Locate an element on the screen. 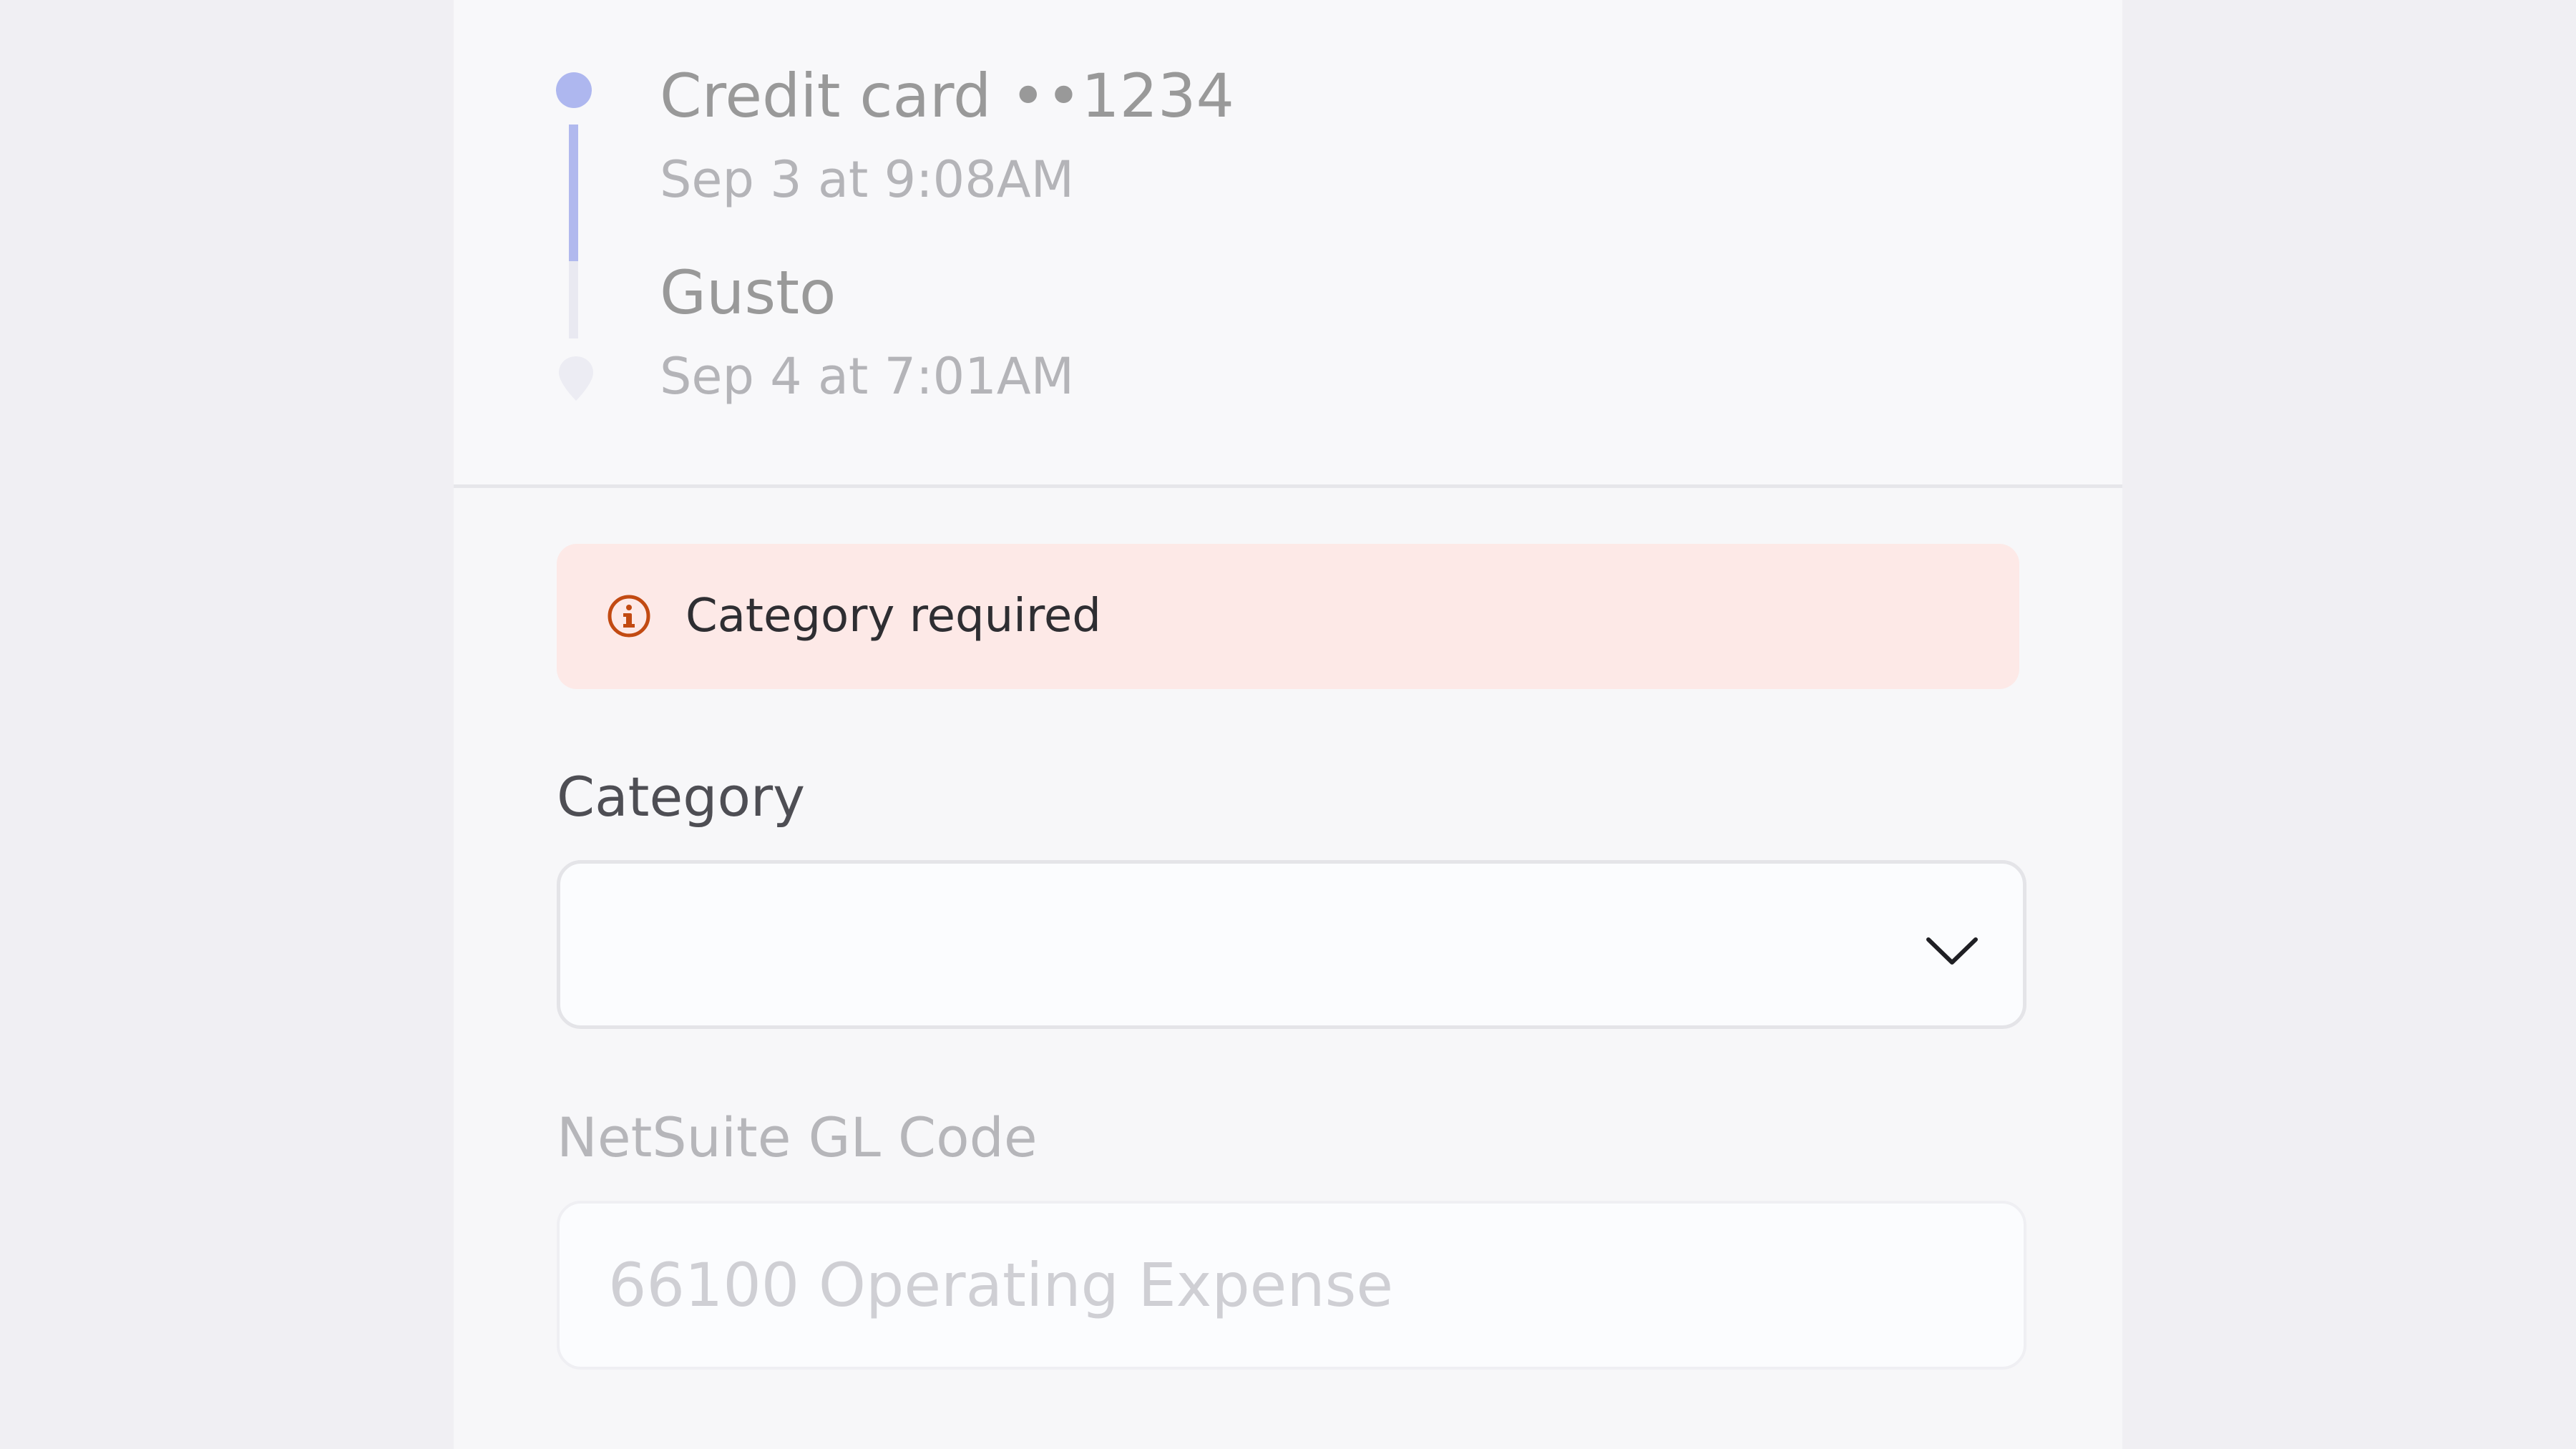 Image resolution: width=2576 pixels, height=1449 pixels. gl-code-input is located at coordinates (1291, 1285).